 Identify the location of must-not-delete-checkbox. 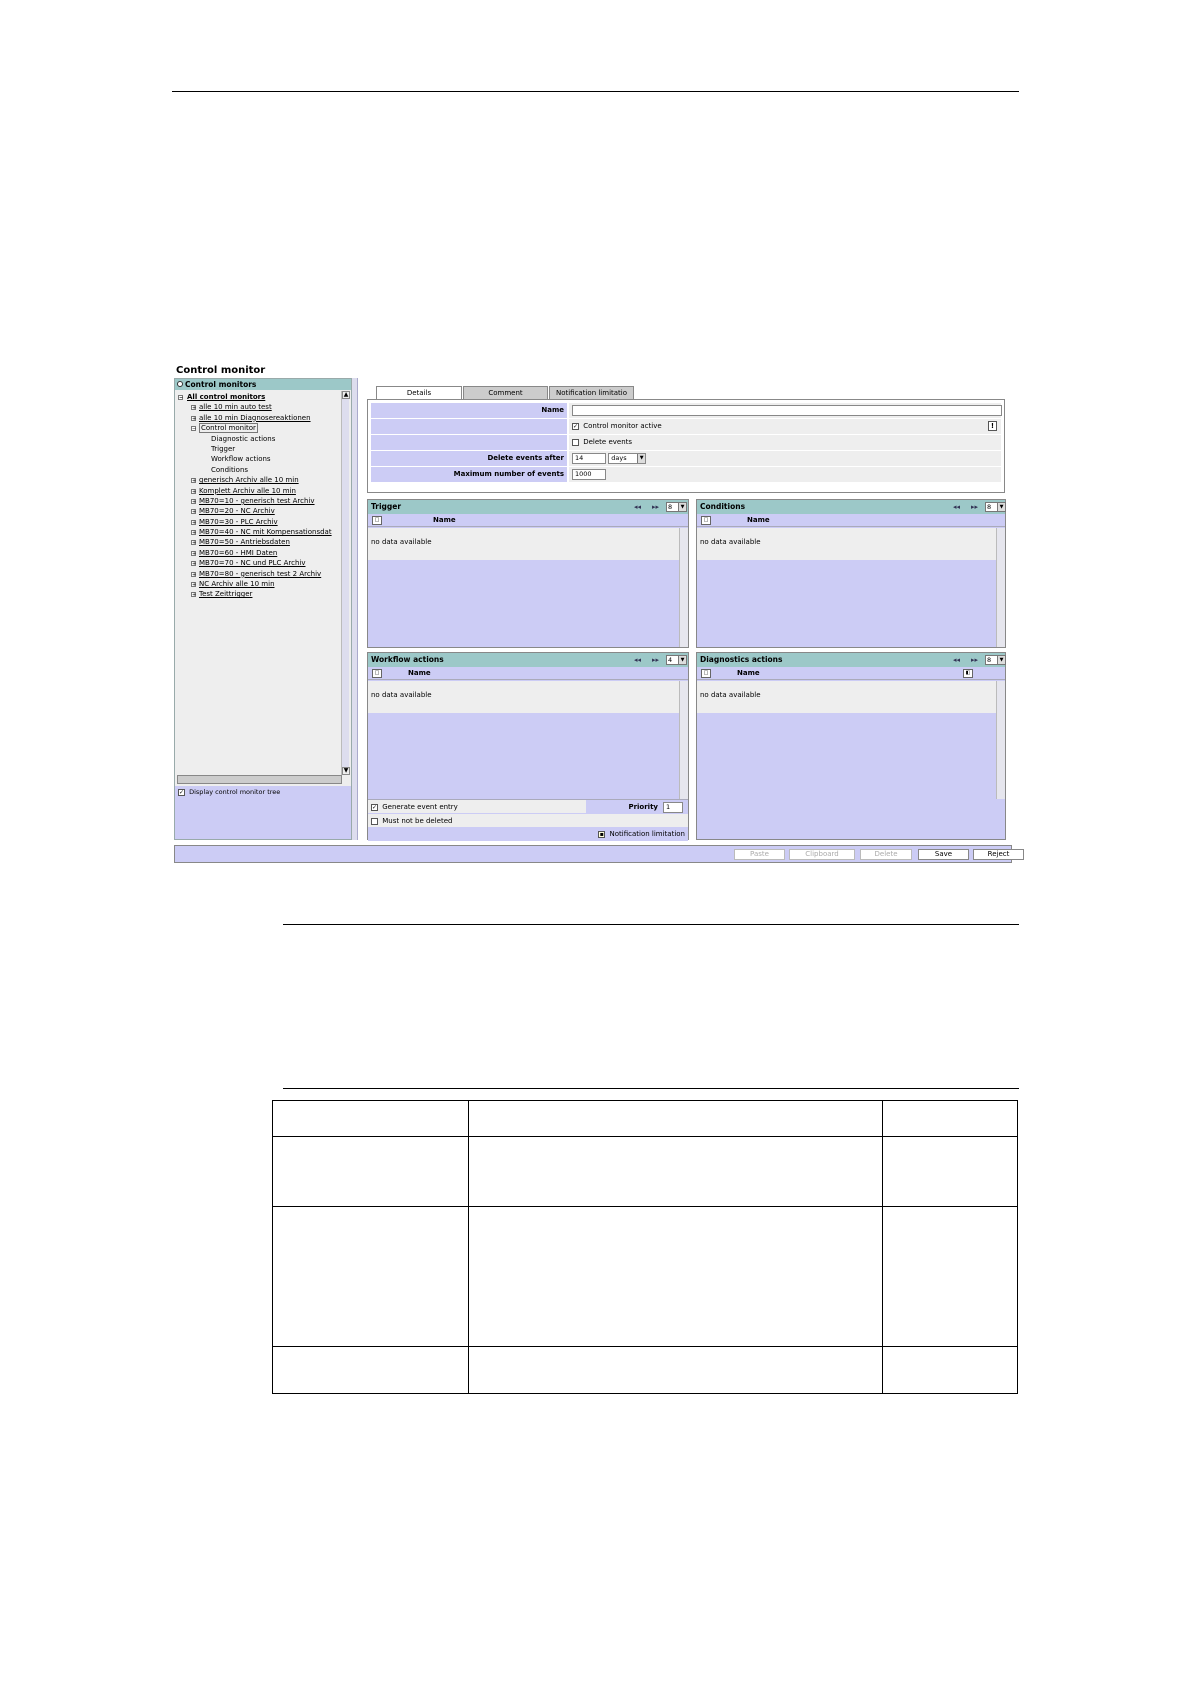
(374, 821).